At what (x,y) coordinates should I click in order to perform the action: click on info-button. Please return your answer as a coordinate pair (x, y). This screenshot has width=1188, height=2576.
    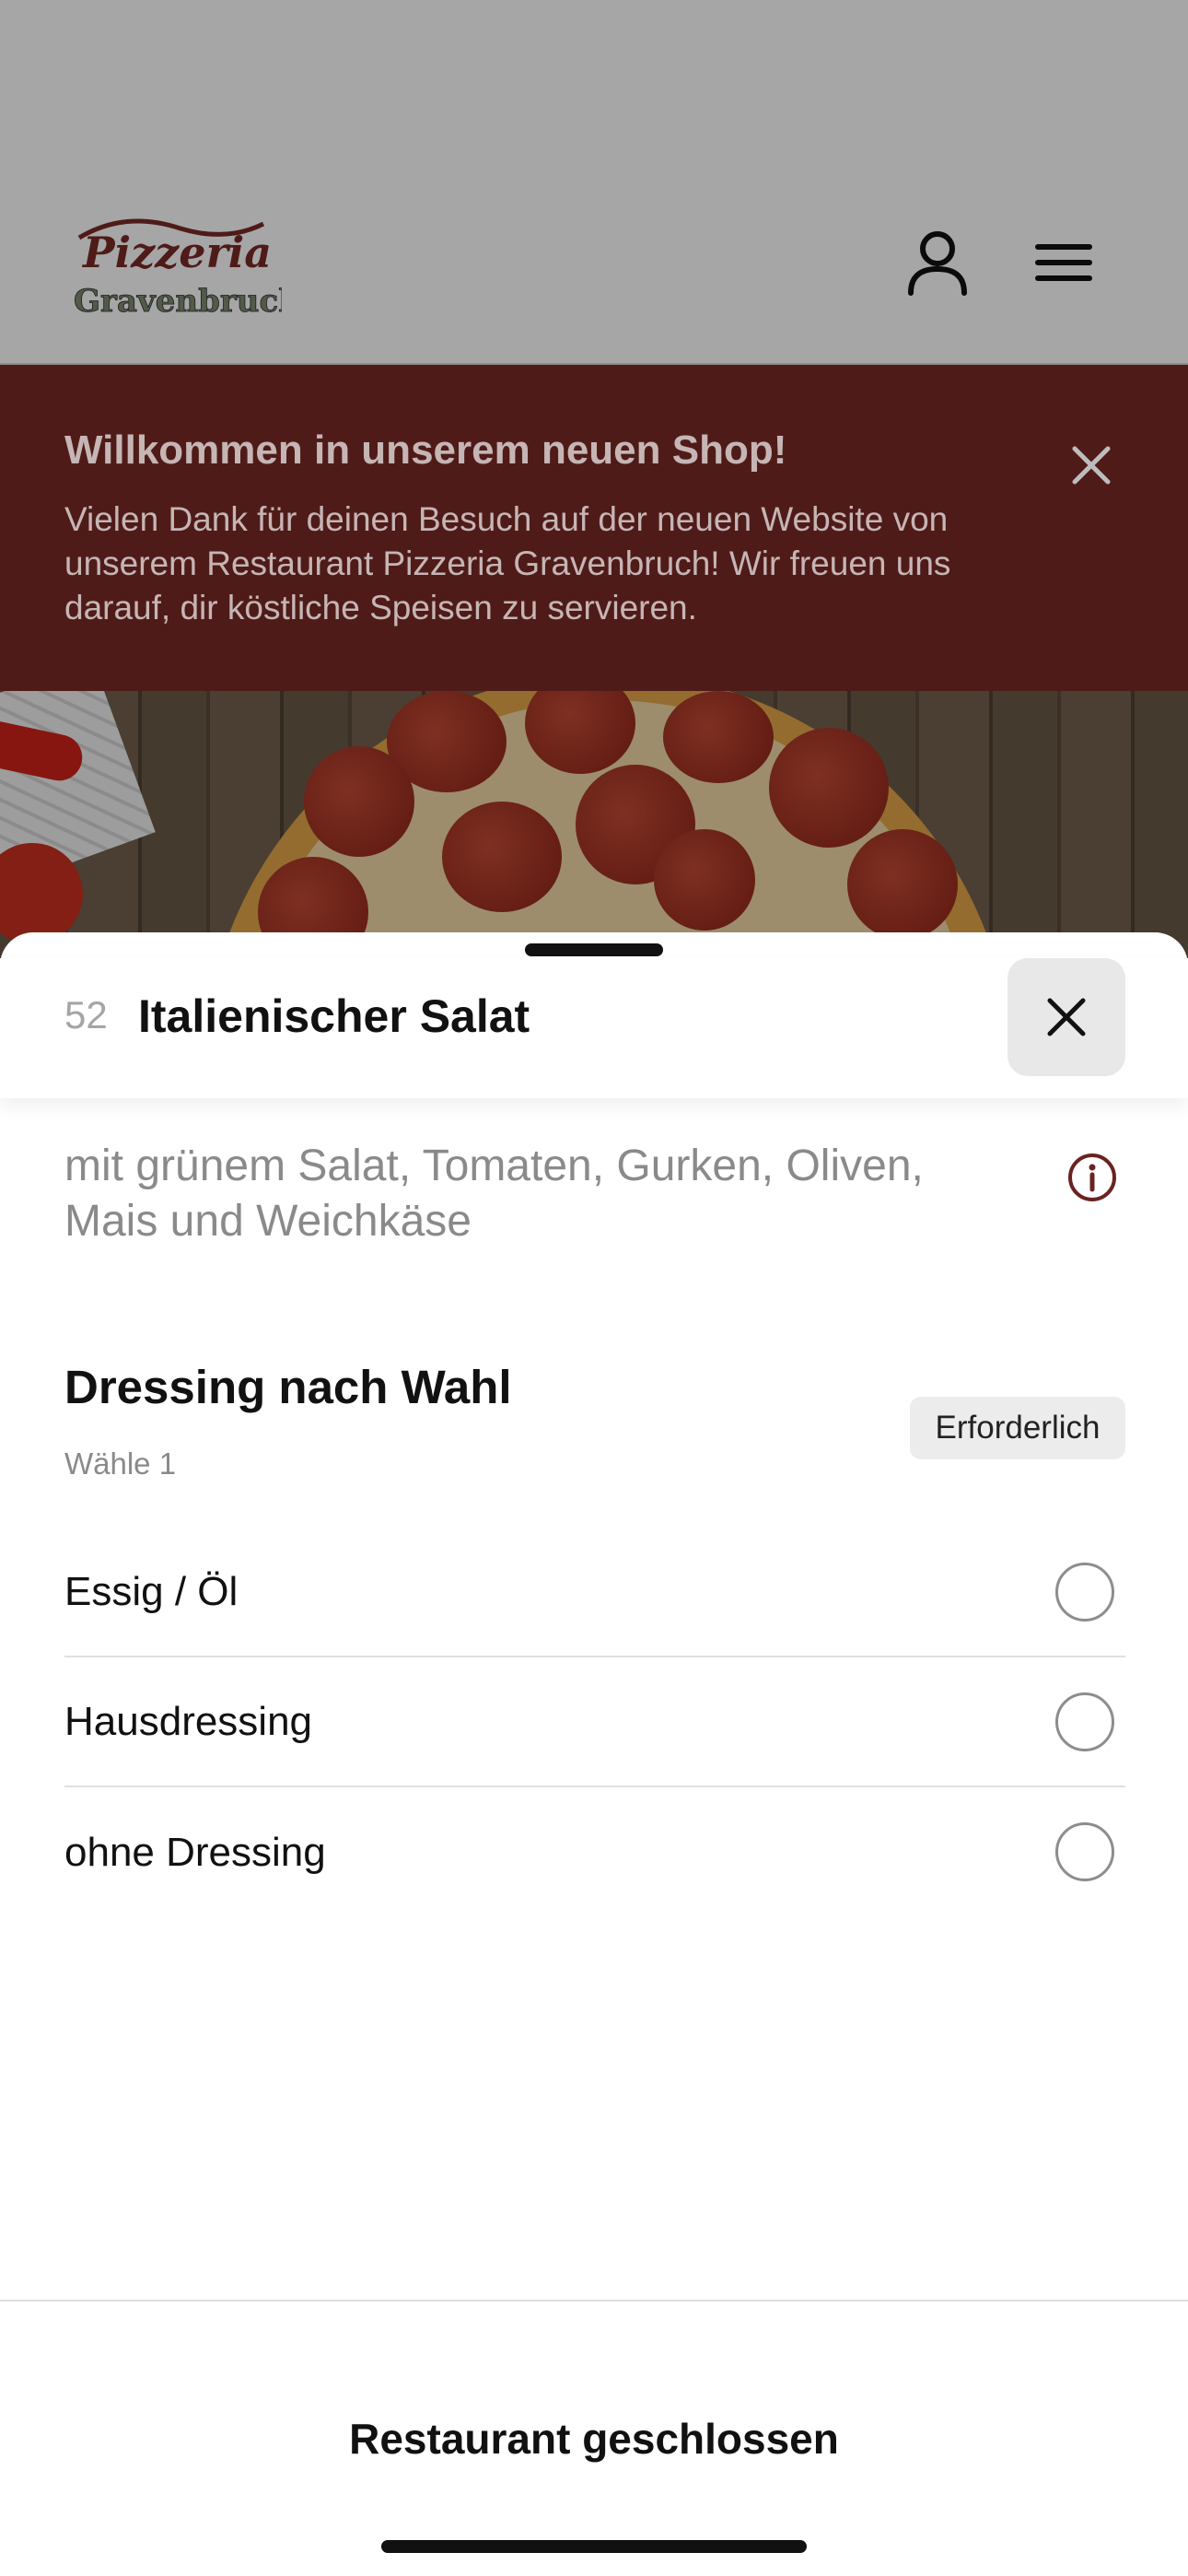
    Looking at the image, I should click on (1092, 1177).